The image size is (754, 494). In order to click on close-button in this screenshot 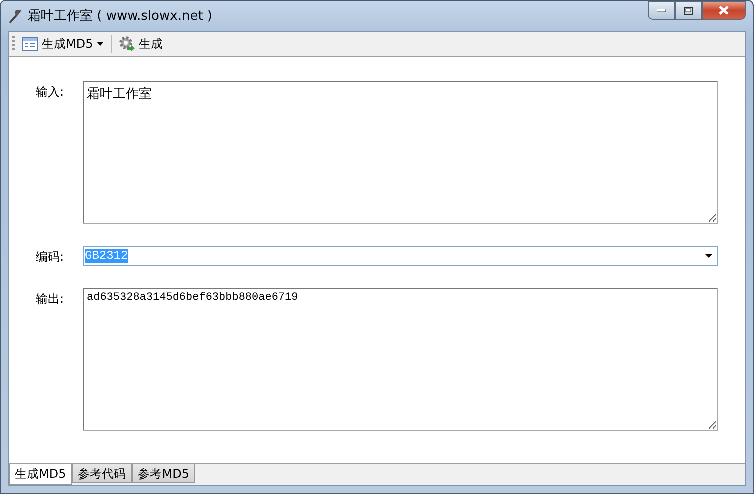, I will do `click(724, 10)`.